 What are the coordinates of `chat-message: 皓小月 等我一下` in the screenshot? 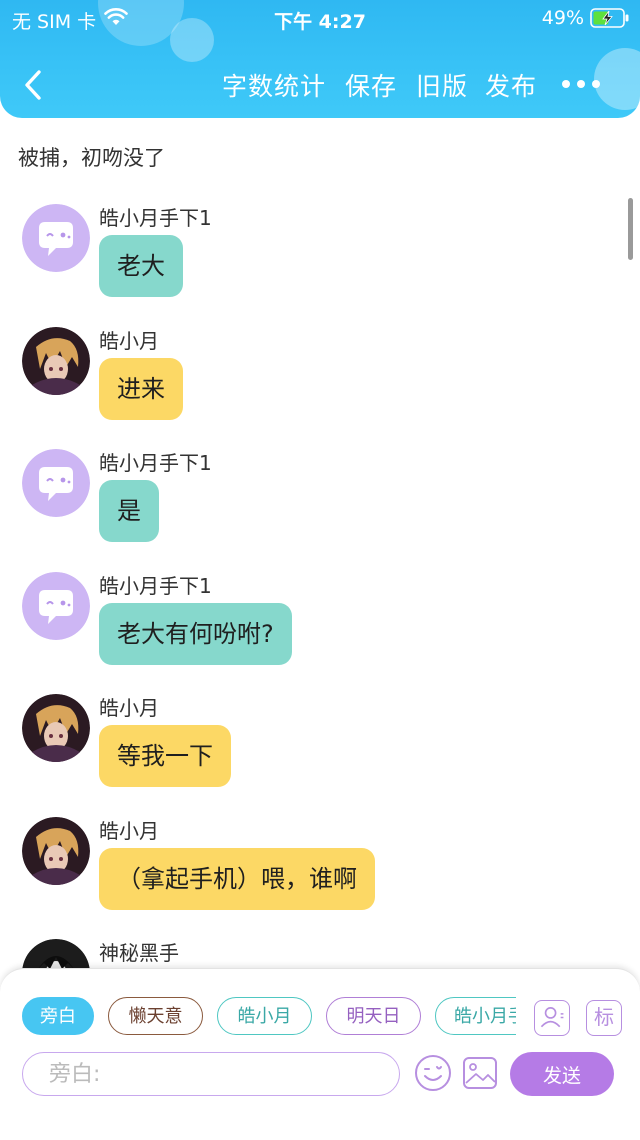 It's located at (310, 747).